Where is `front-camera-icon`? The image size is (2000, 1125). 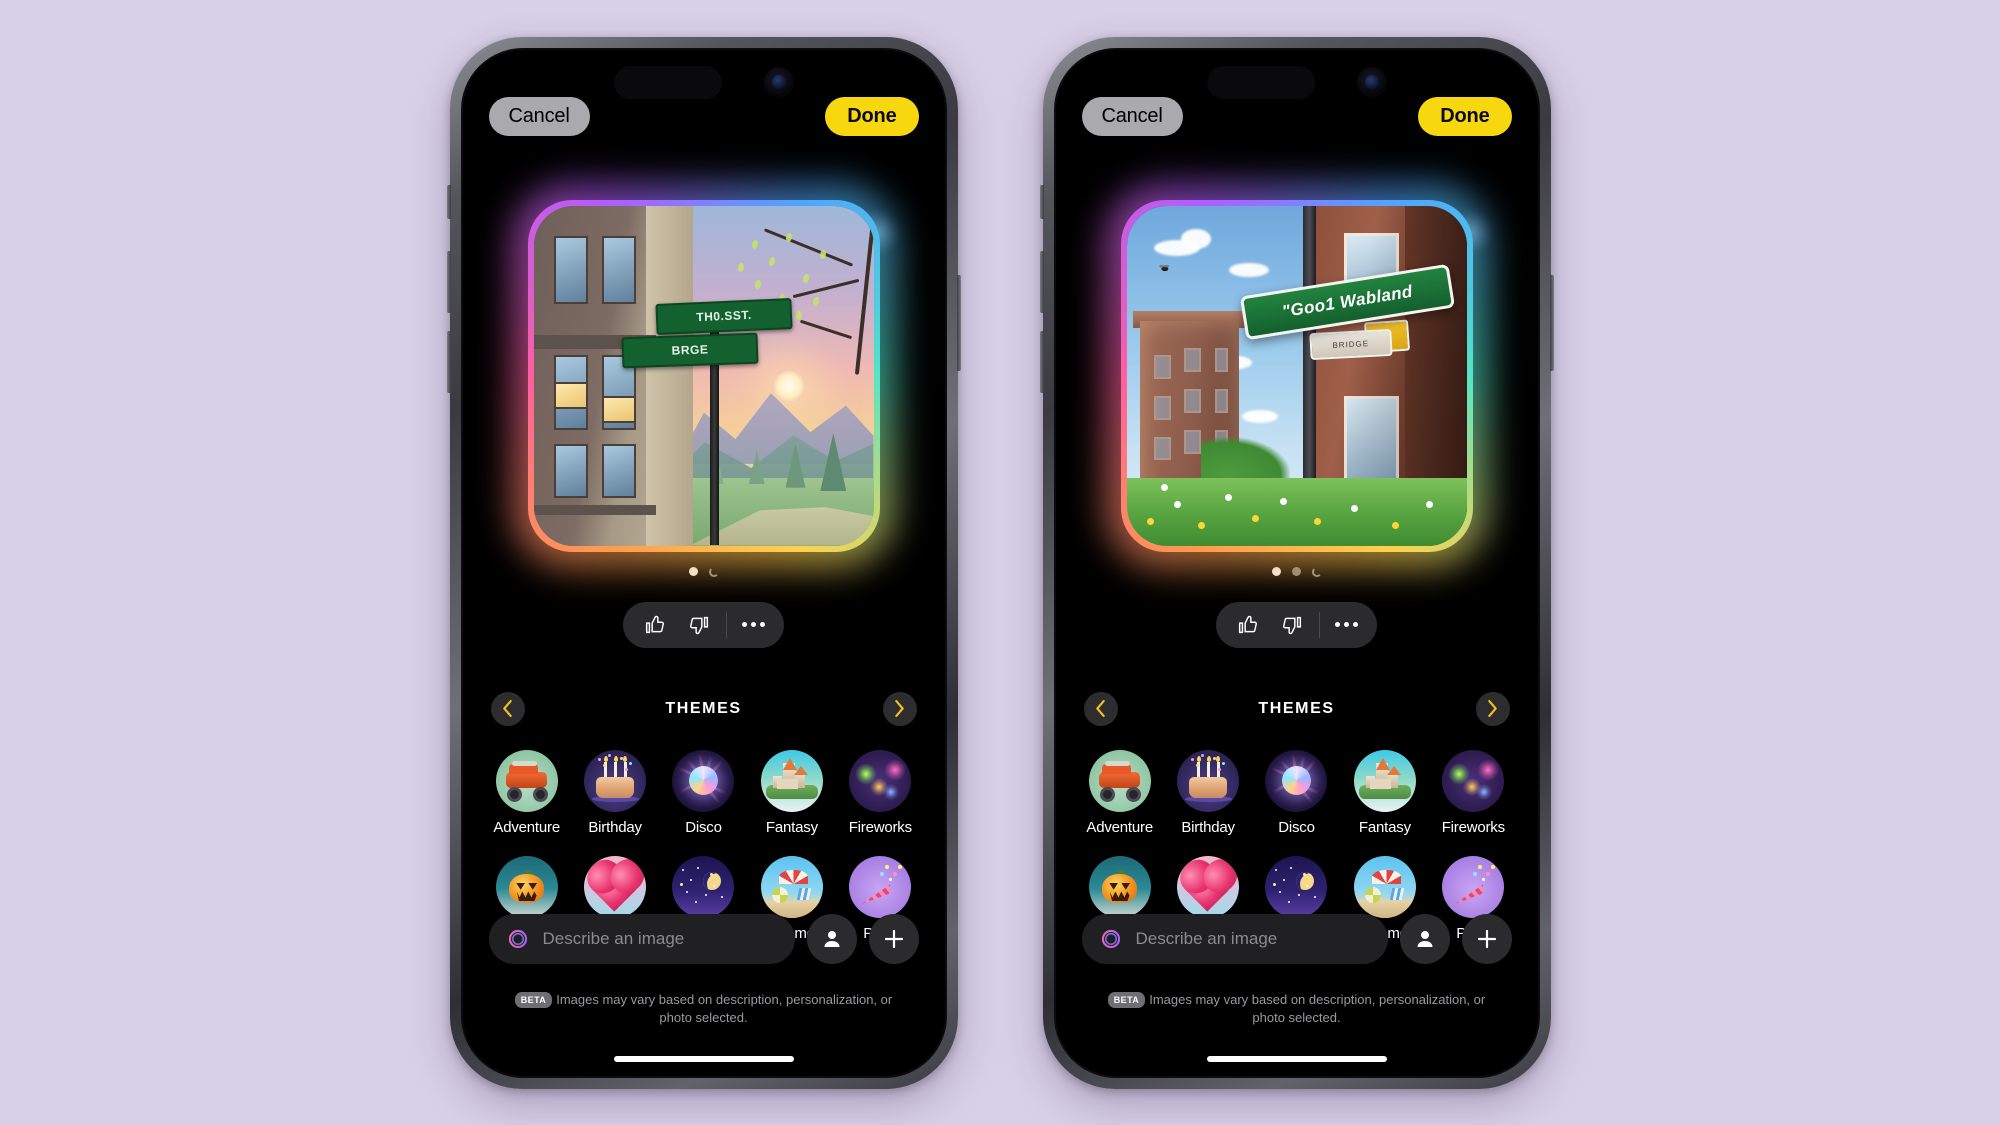 front-camera-icon is located at coordinates (1371, 82).